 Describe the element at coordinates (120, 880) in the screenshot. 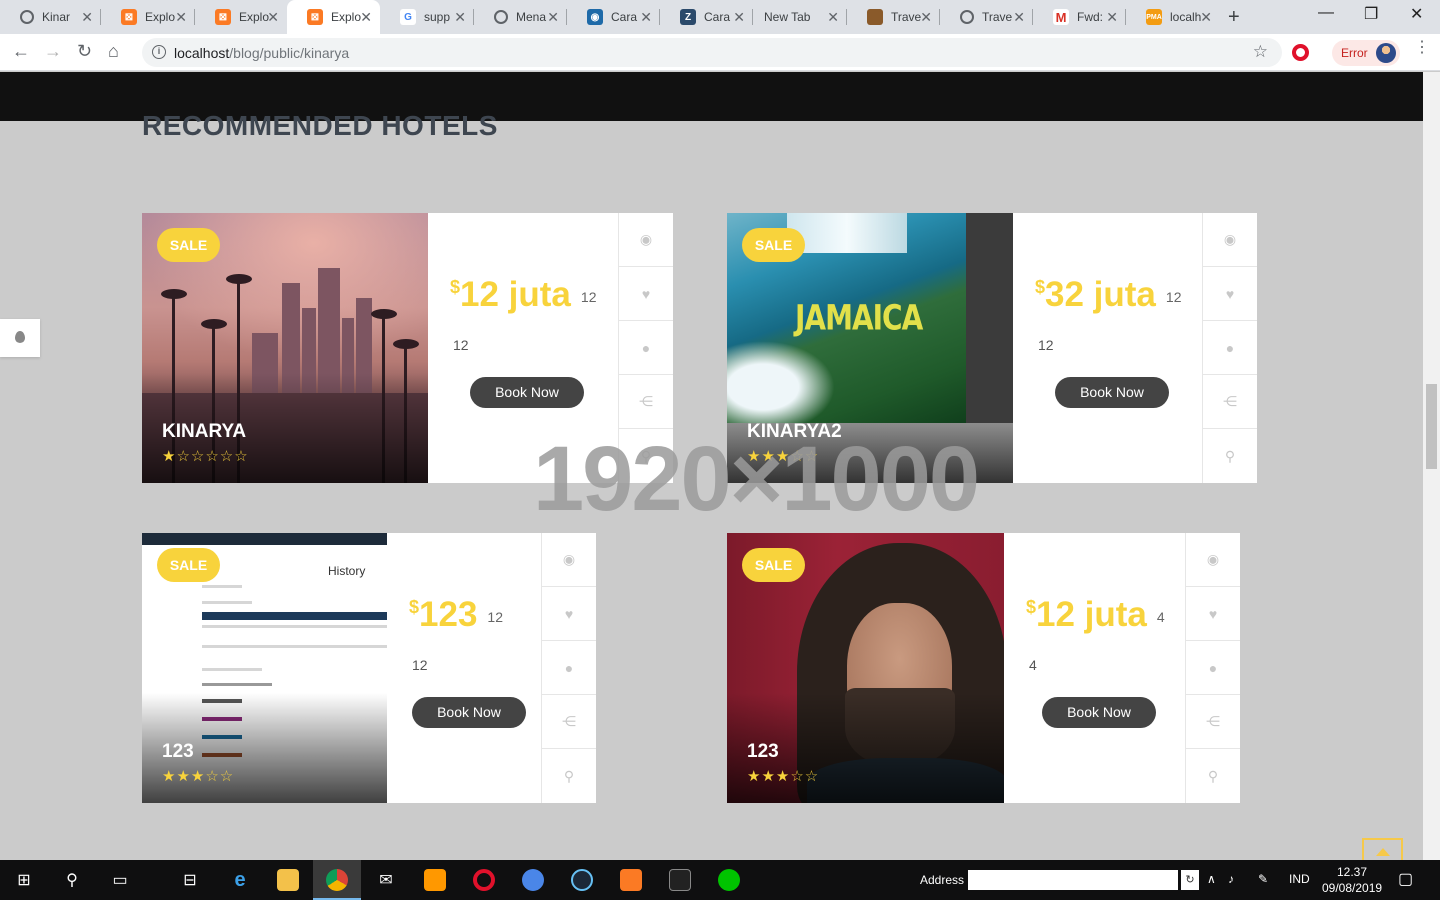

I see `task-view-icon: ▭` at that location.